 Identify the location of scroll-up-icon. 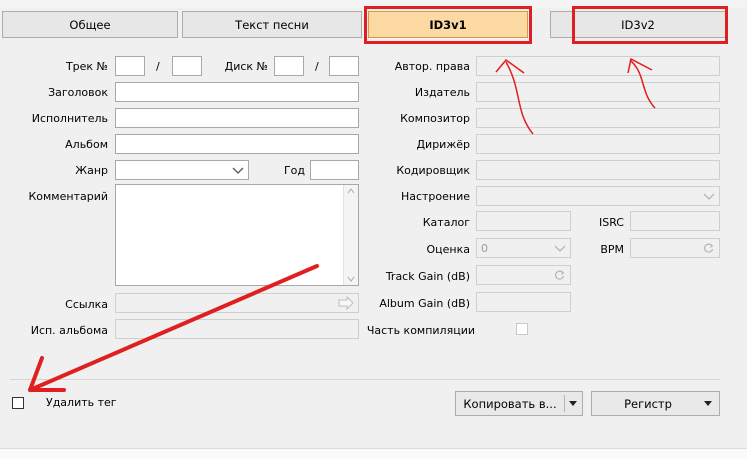
(351, 191).